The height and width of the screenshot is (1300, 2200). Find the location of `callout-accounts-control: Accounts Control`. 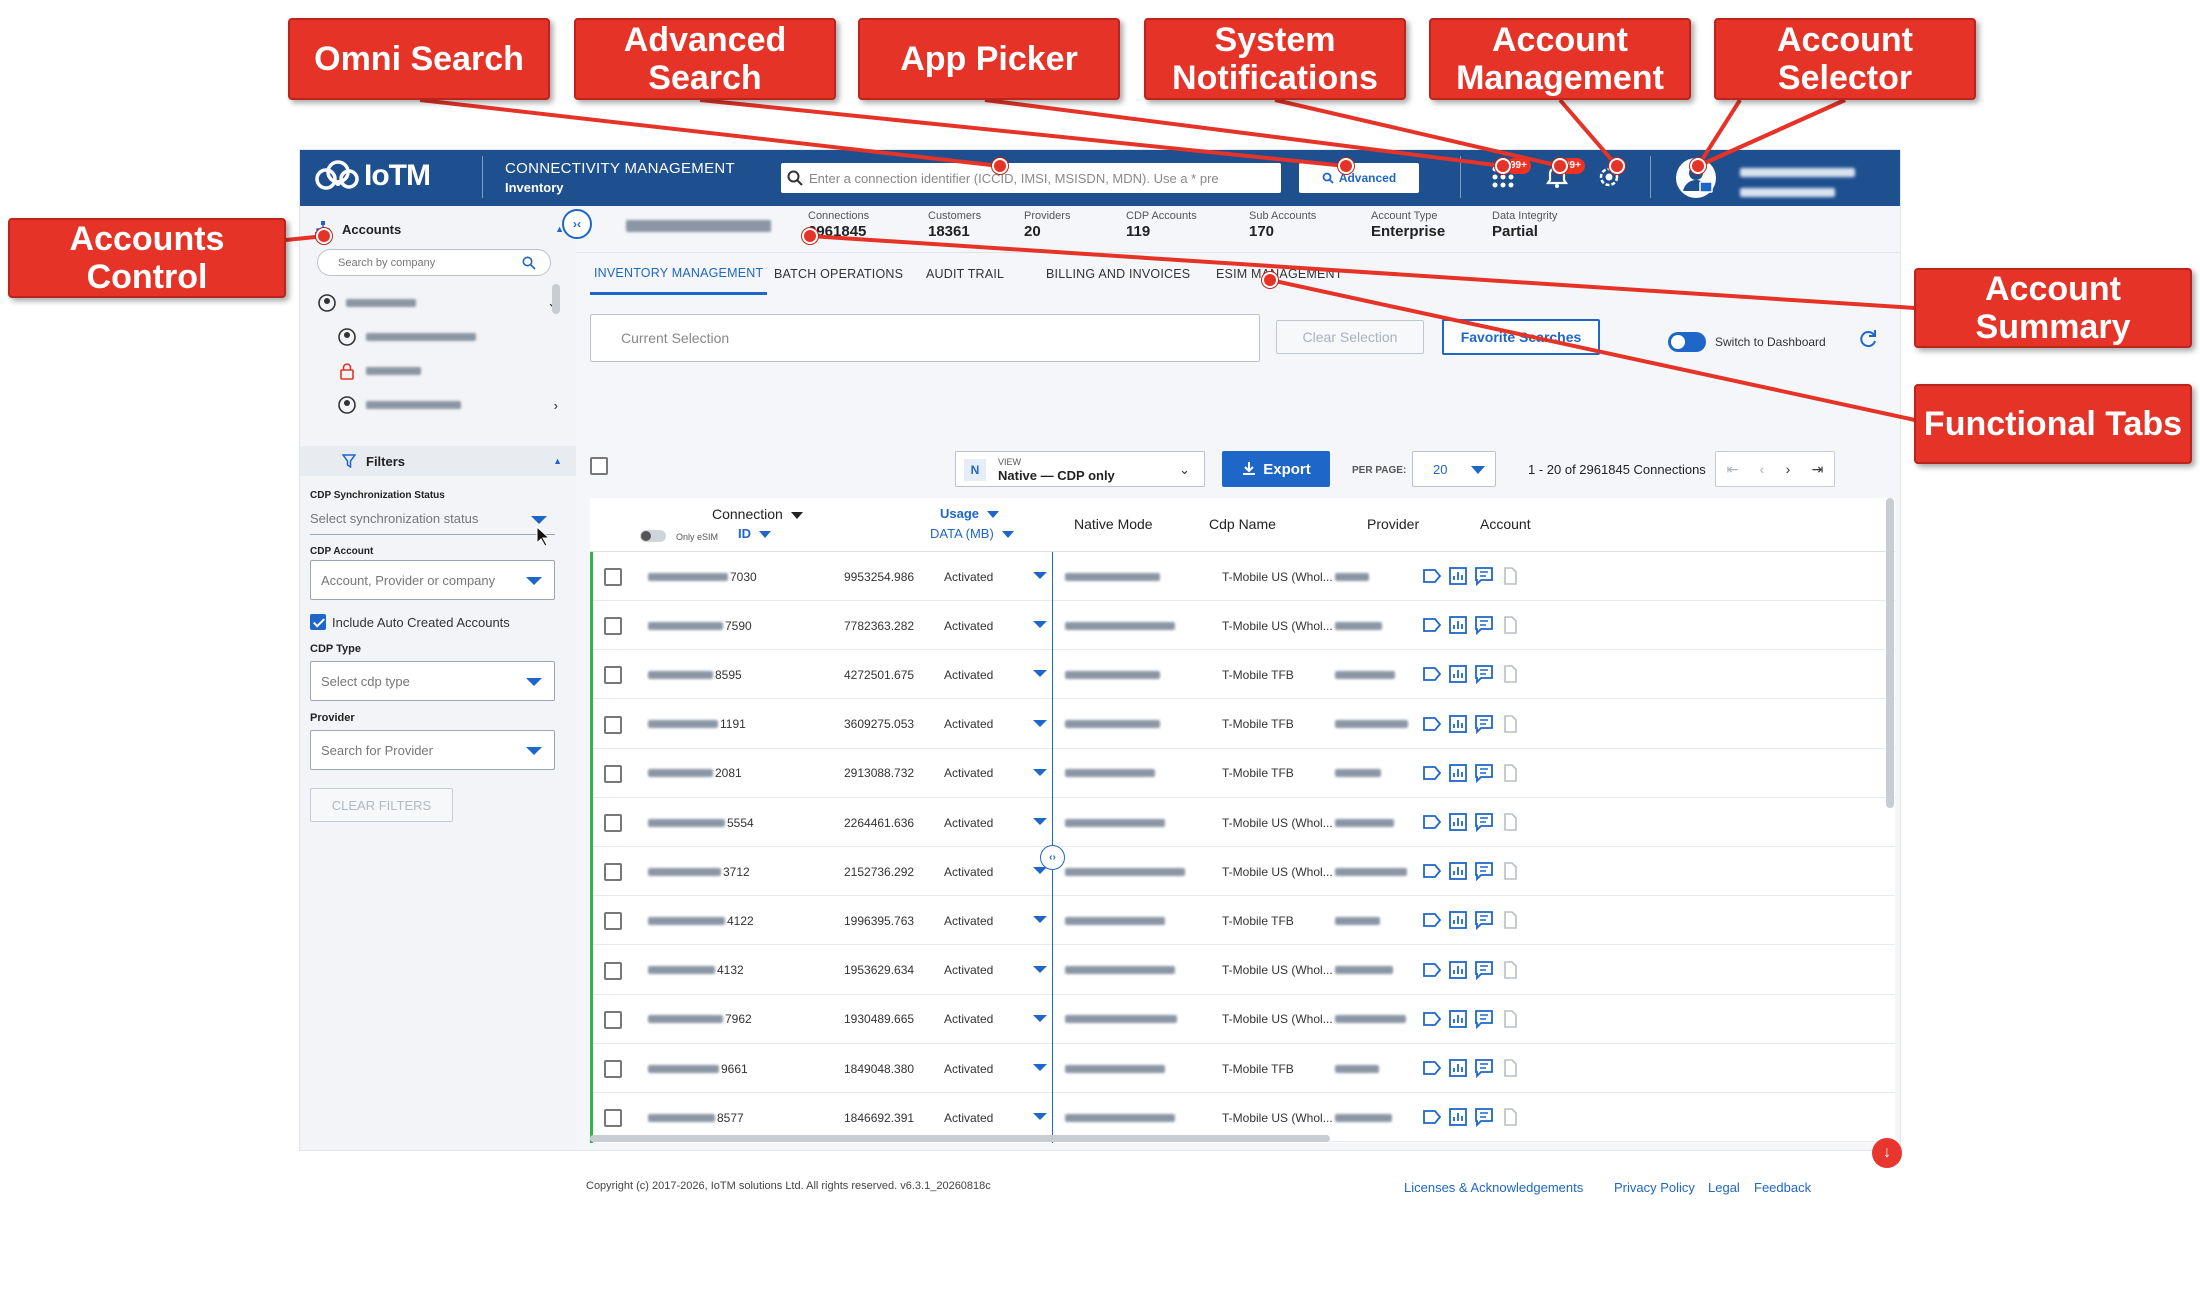

callout-accounts-control: Accounts Control is located at coordinates (147, 258).